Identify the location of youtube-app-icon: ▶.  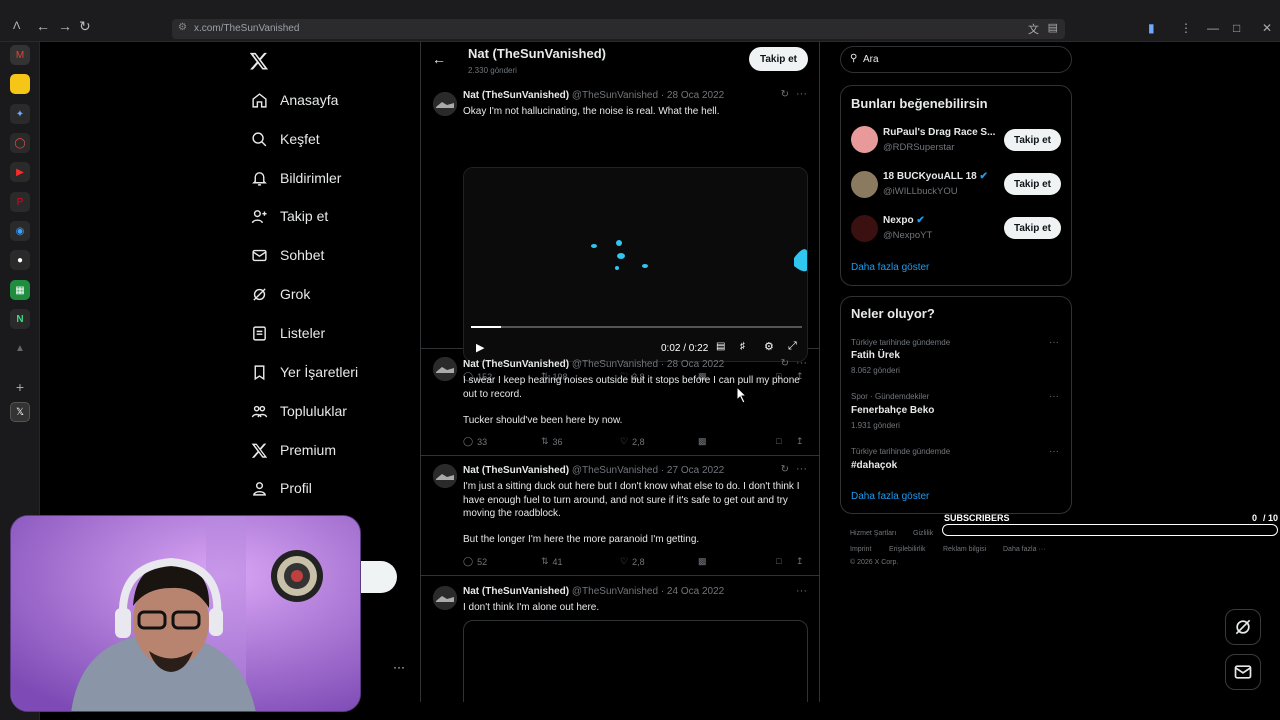
(20, 172).